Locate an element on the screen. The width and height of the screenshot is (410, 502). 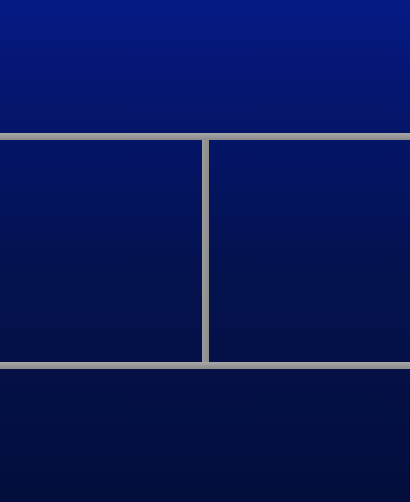
bottom-horizontal-divider is located at coordinates (205, 365).